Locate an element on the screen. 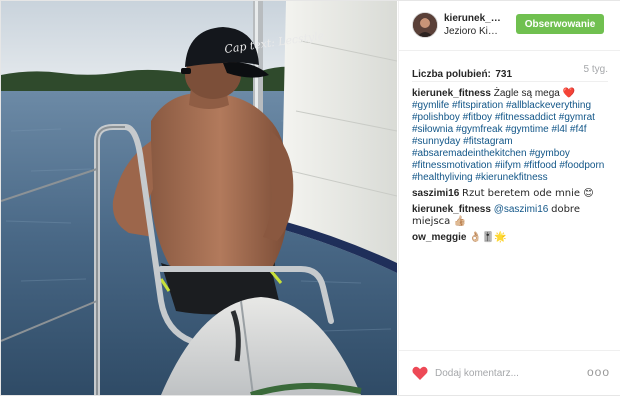 This screenshot has width=620, height=396. heart-icon-shape is located at coordinates (420, 373).